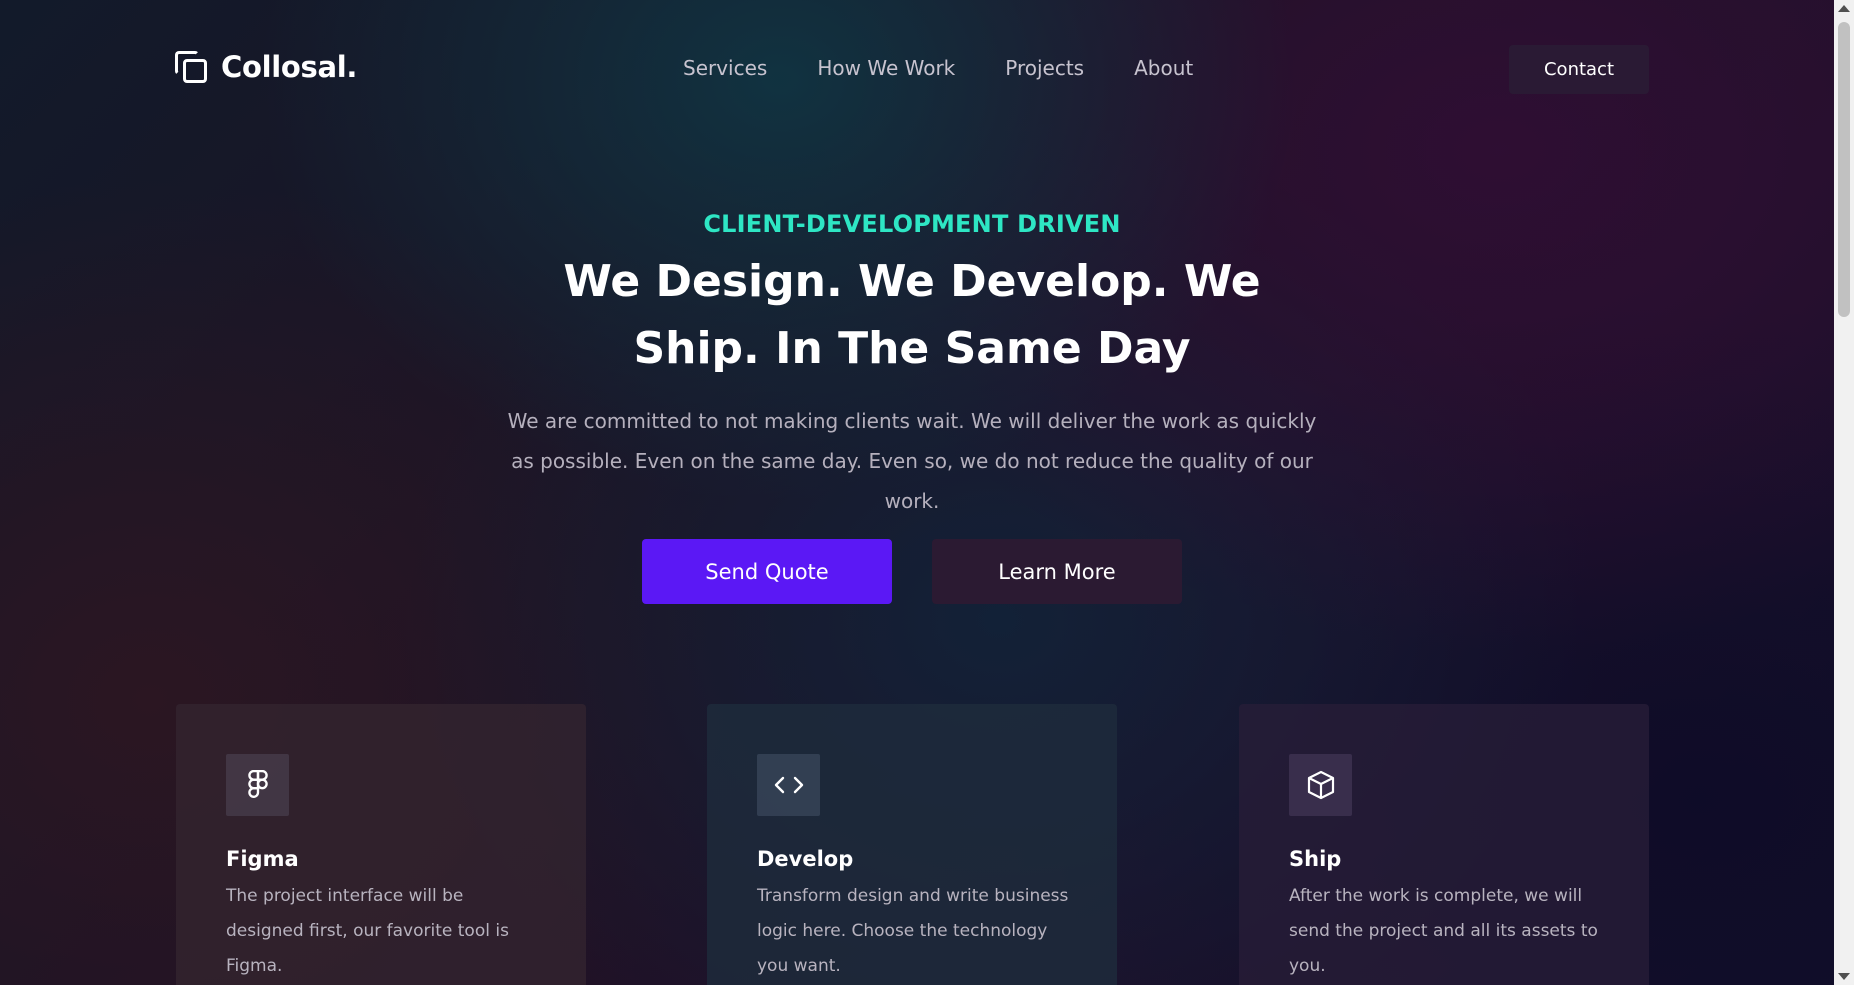 The image size is (1854, 985). Describe the element at coordinates (1844, 8) in the screenshot. I see `scroll-up-arrow-icon` at that location.